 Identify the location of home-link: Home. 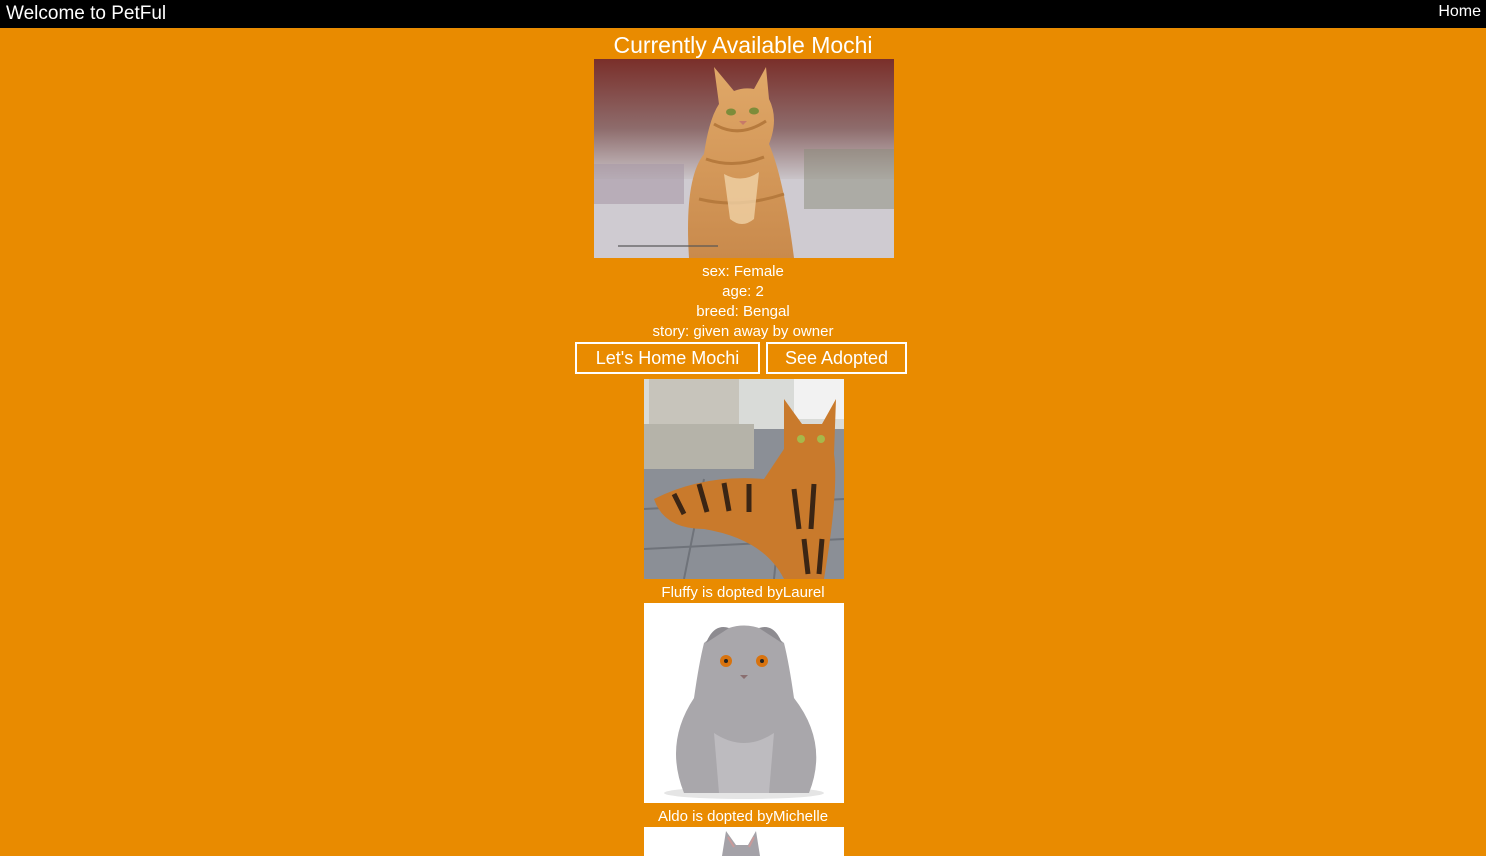
(1459, 12).